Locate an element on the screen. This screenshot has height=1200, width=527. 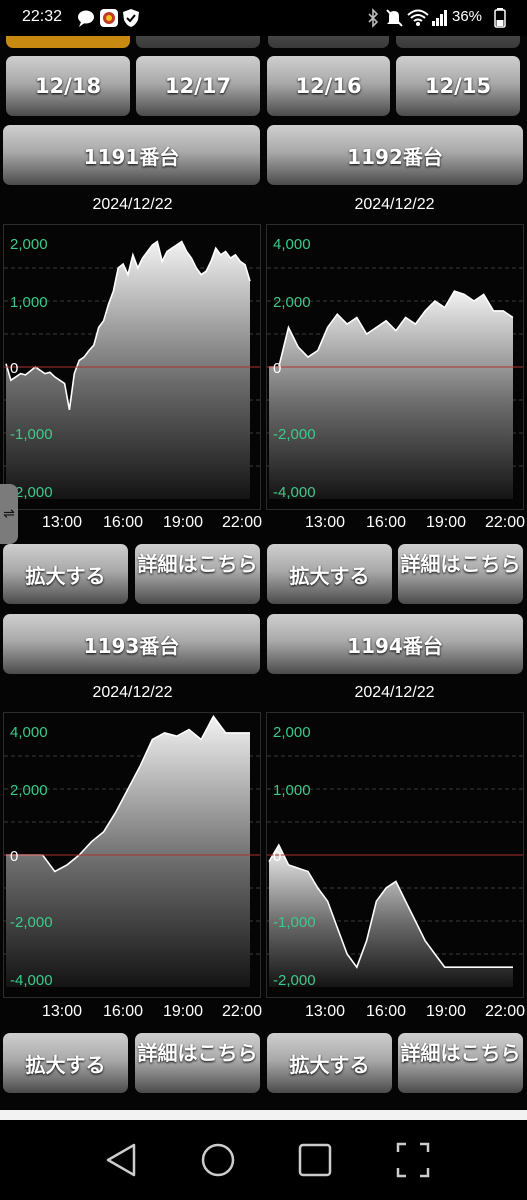
wifi-icon is located at coordinates (418, 17).